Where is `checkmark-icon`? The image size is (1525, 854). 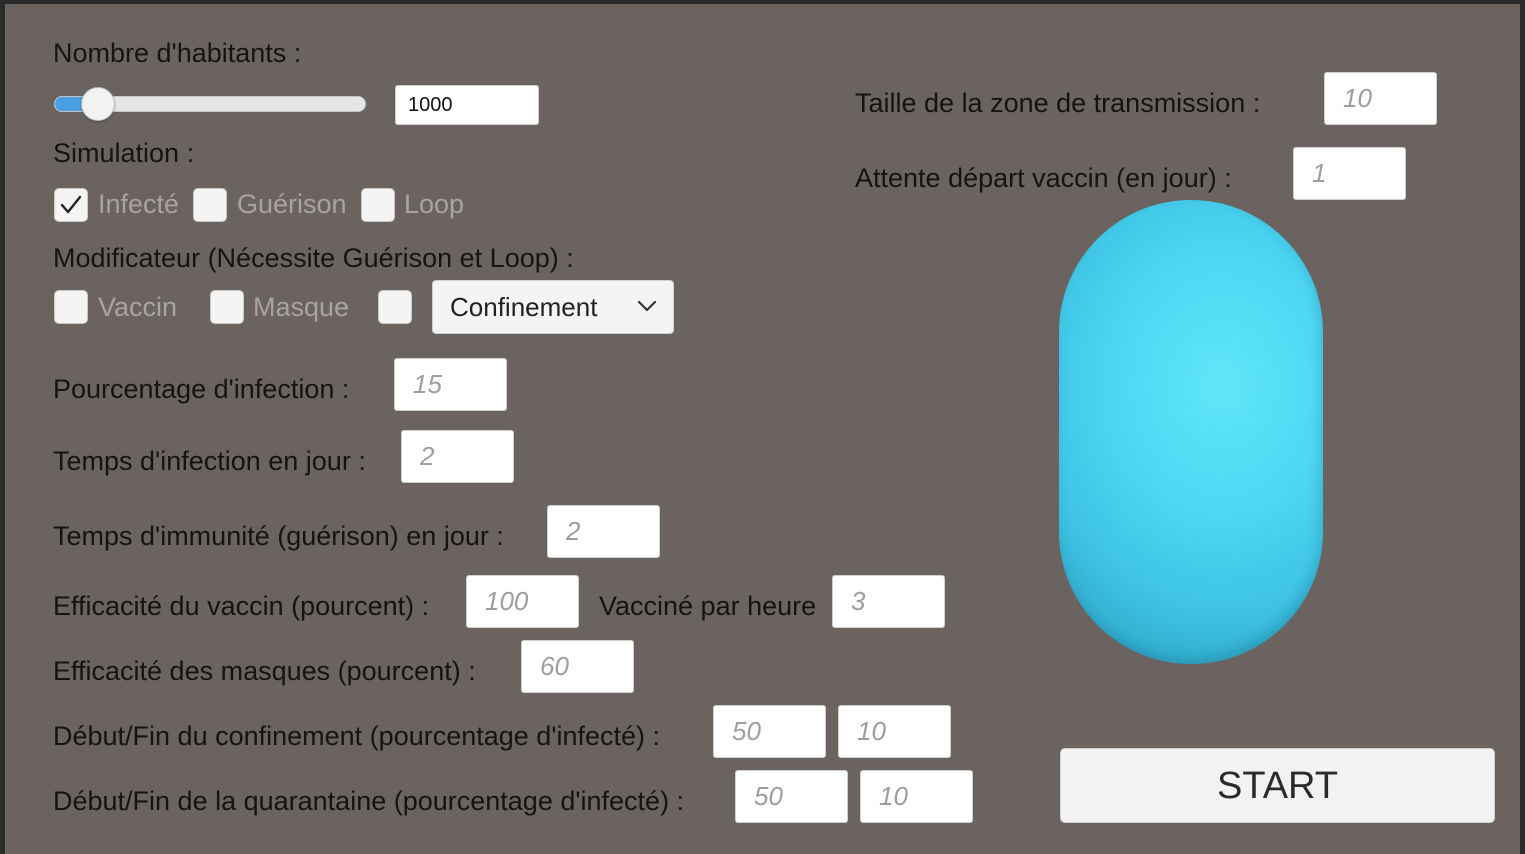 checkmark-icon is located at coordinates (71, 204).